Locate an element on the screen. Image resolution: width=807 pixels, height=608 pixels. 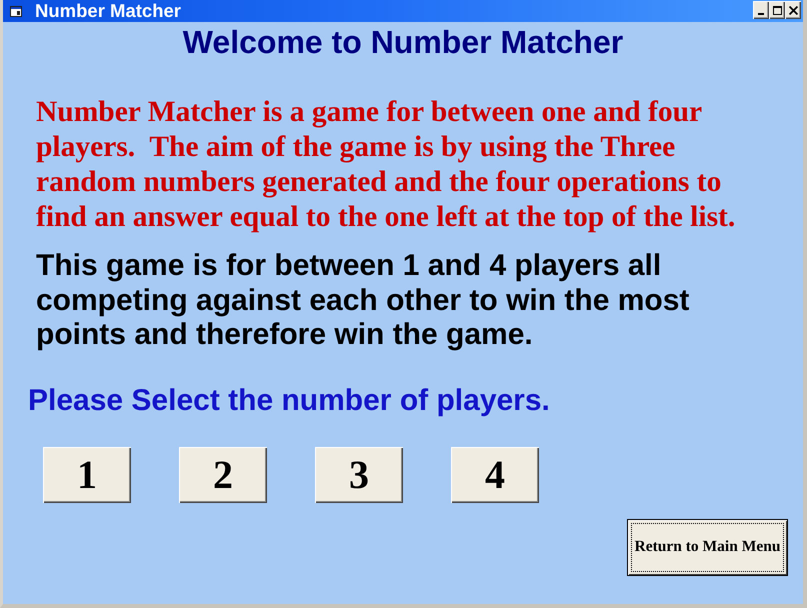
return-to-menu-button: Return to Main Menu is located at coordinates (707, 547).